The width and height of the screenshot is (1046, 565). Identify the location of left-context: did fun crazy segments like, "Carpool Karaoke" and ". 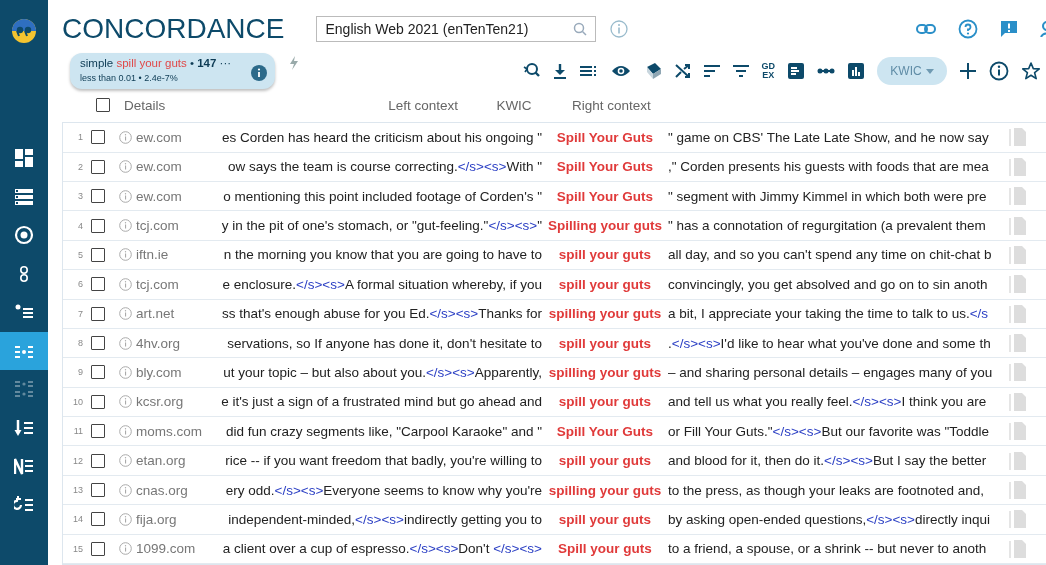
(383, 431).